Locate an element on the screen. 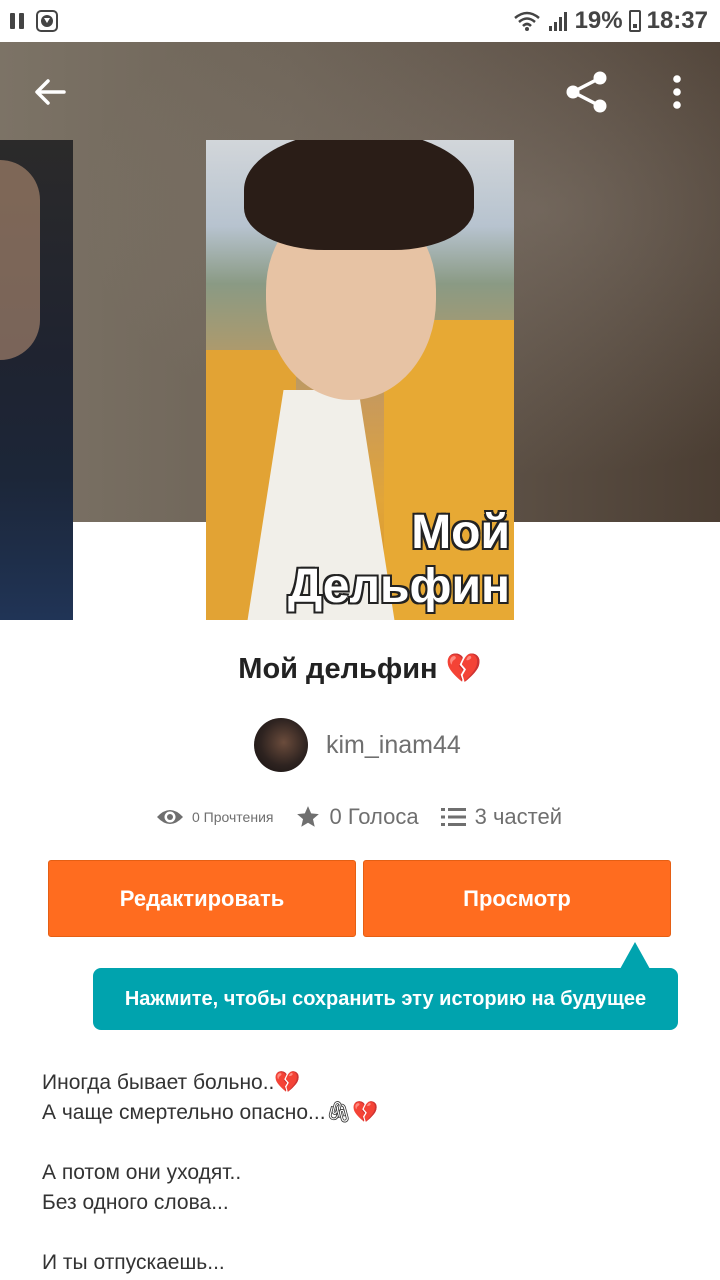 The width and height of the screenshot is (720, 1280). wifi-icon is located at coordinates (526, 21).